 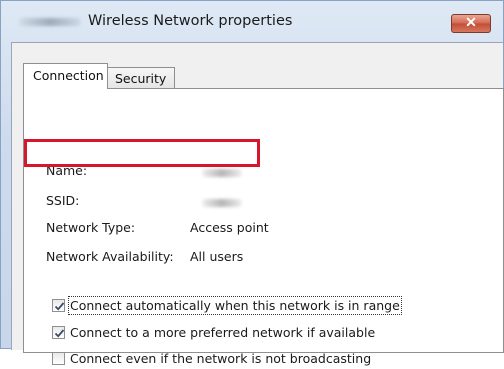 I want to click on network-type-value: Access point, so click(x=229, y=227).